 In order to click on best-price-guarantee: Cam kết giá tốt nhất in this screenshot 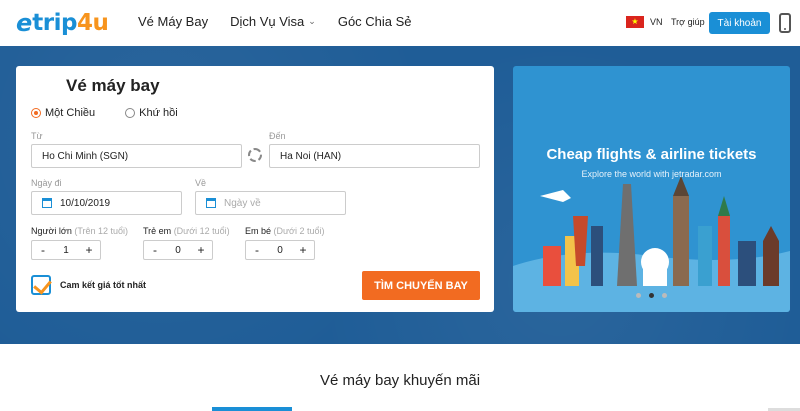, I will do `click(103, 285)`.